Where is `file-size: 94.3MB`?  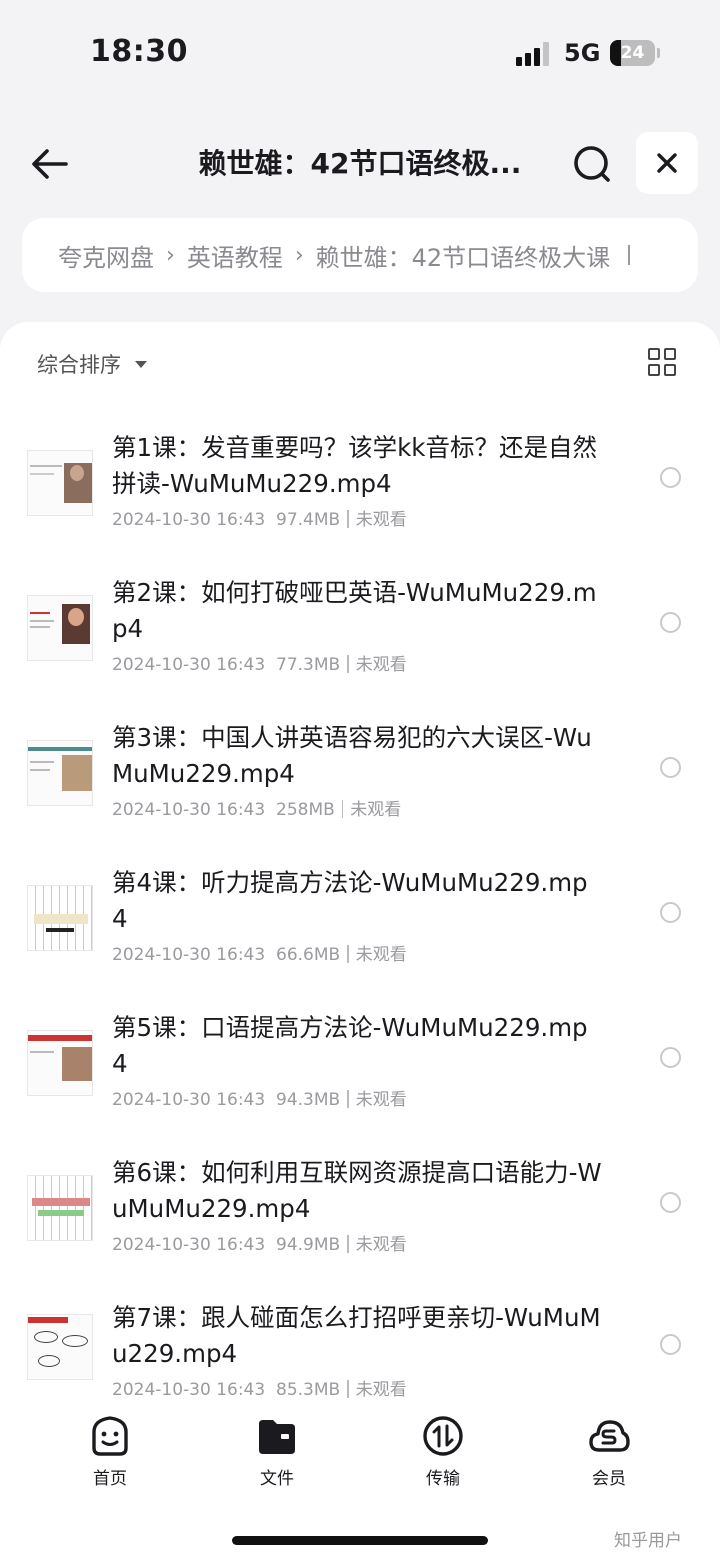
file-size: 94.3MB is located at coordinates (308, 1100).